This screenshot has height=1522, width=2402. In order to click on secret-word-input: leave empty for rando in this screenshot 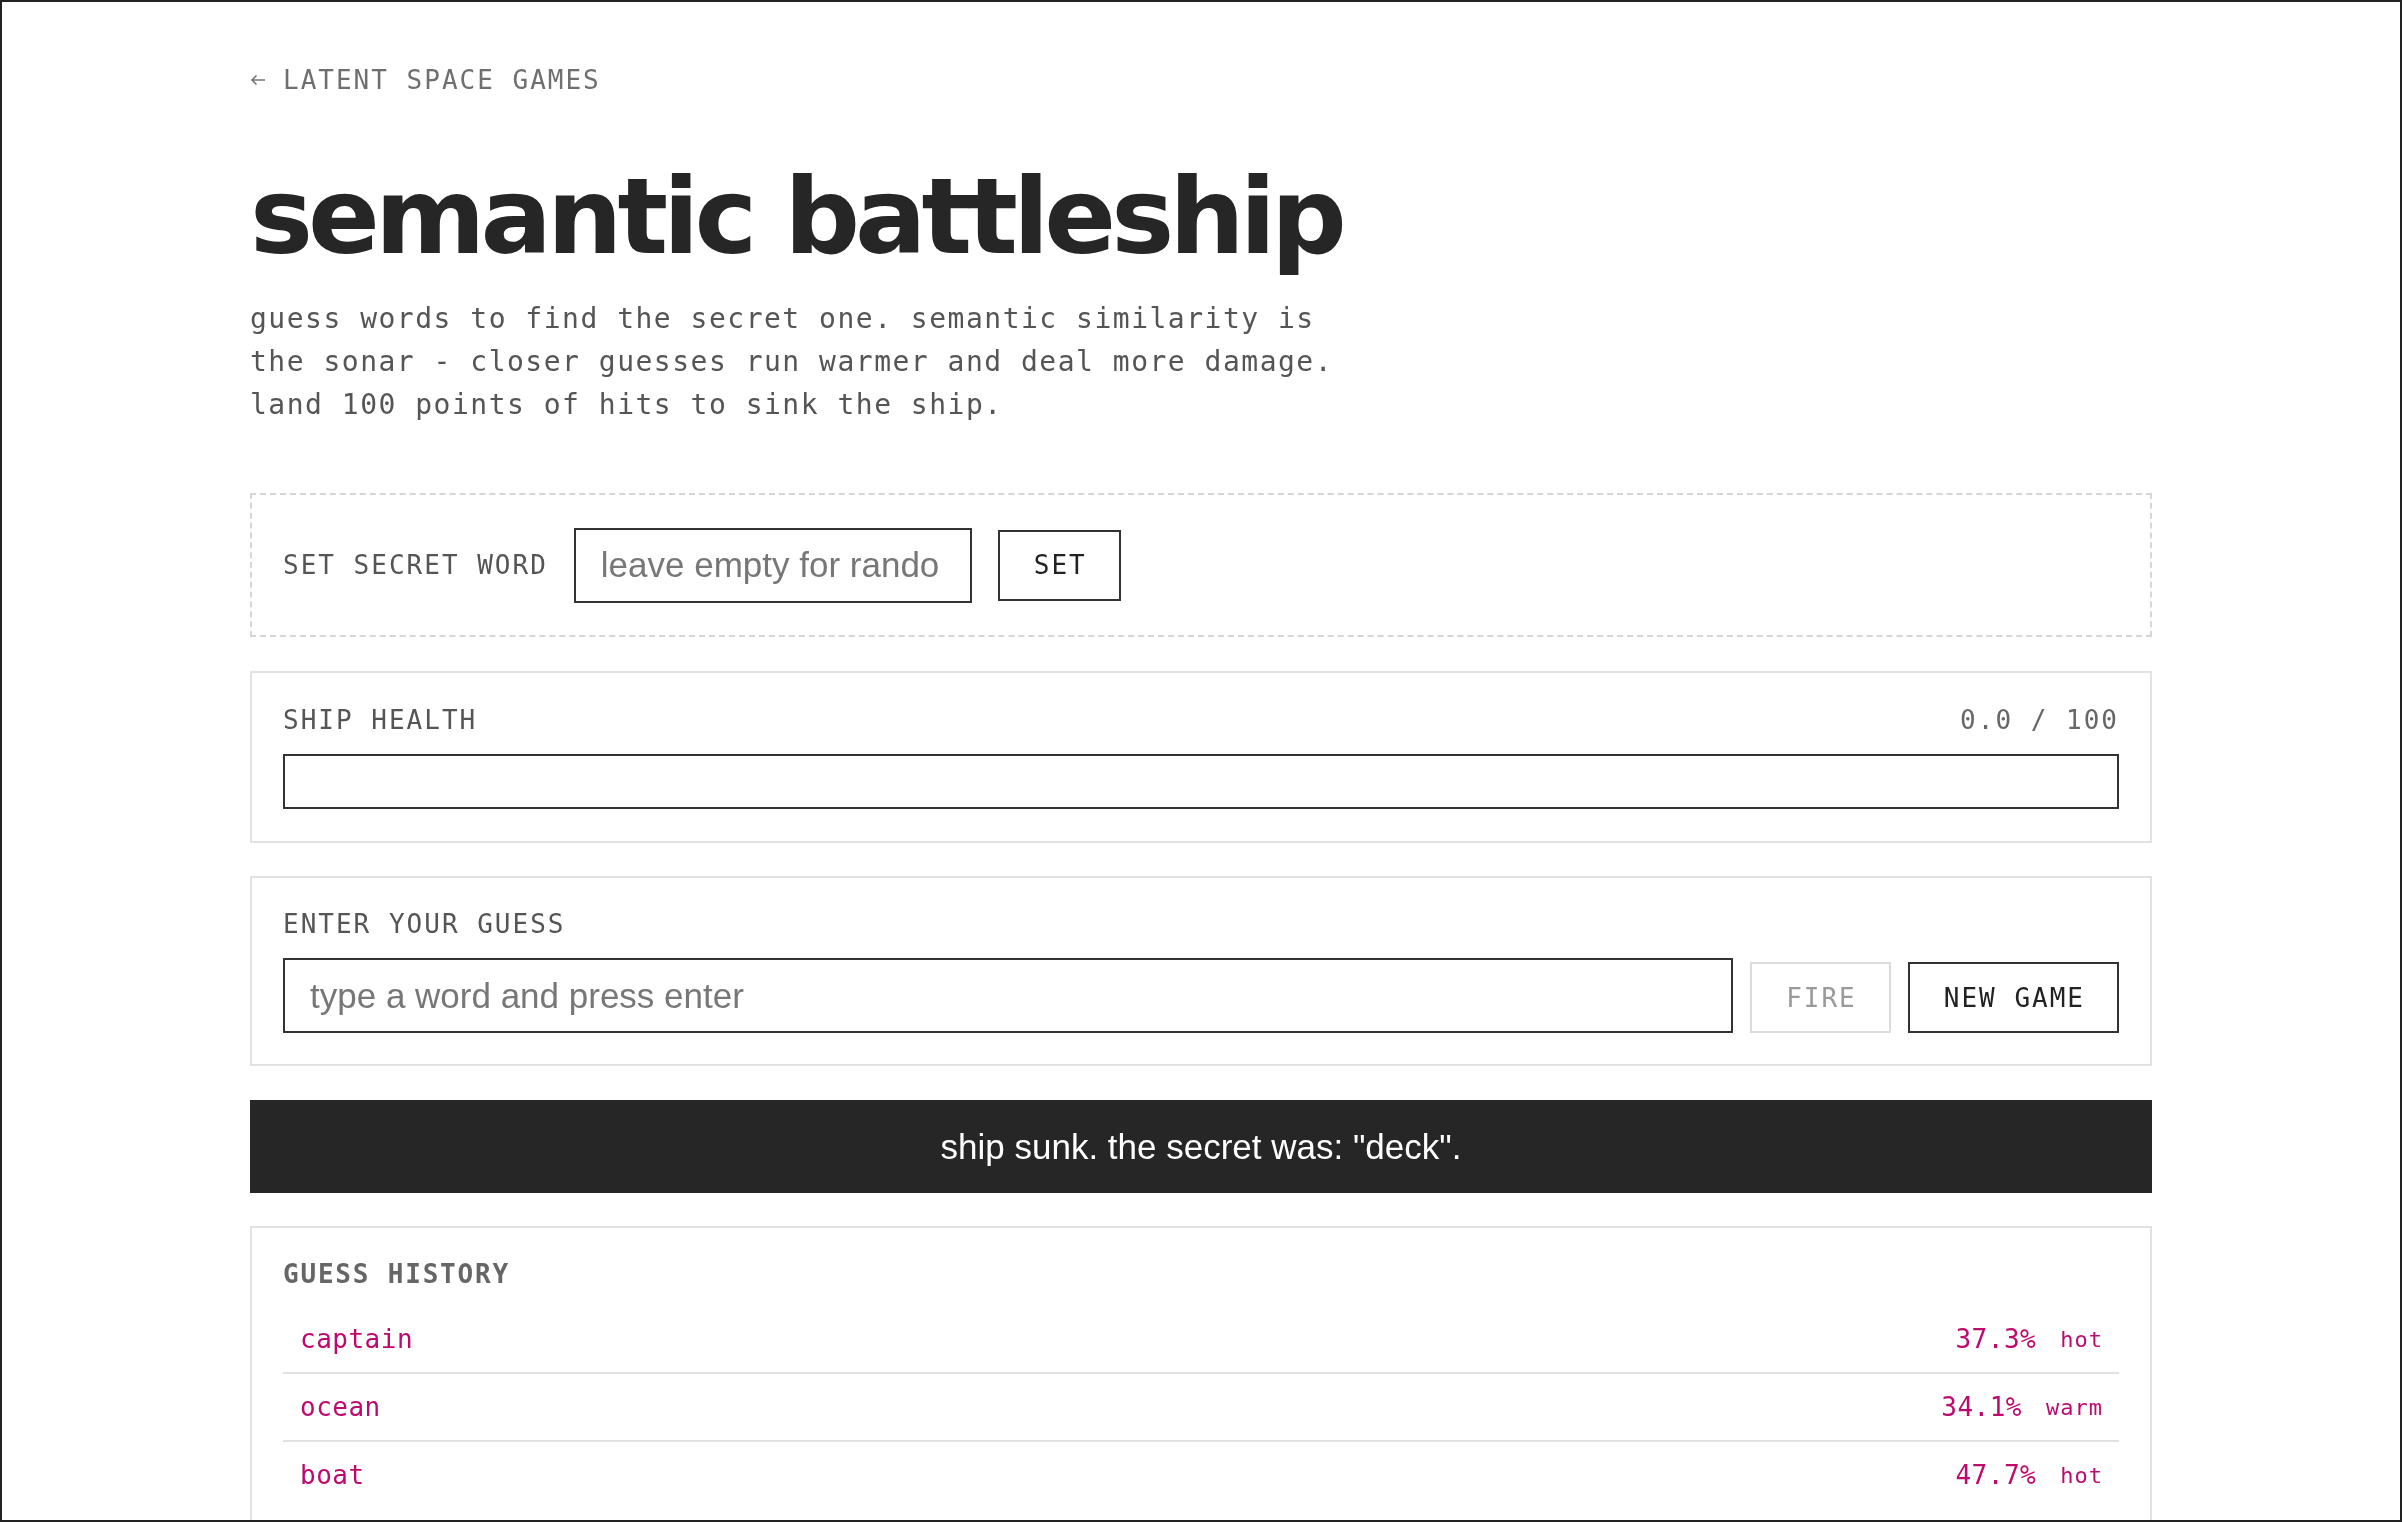, I will do `click(772, 565)`.